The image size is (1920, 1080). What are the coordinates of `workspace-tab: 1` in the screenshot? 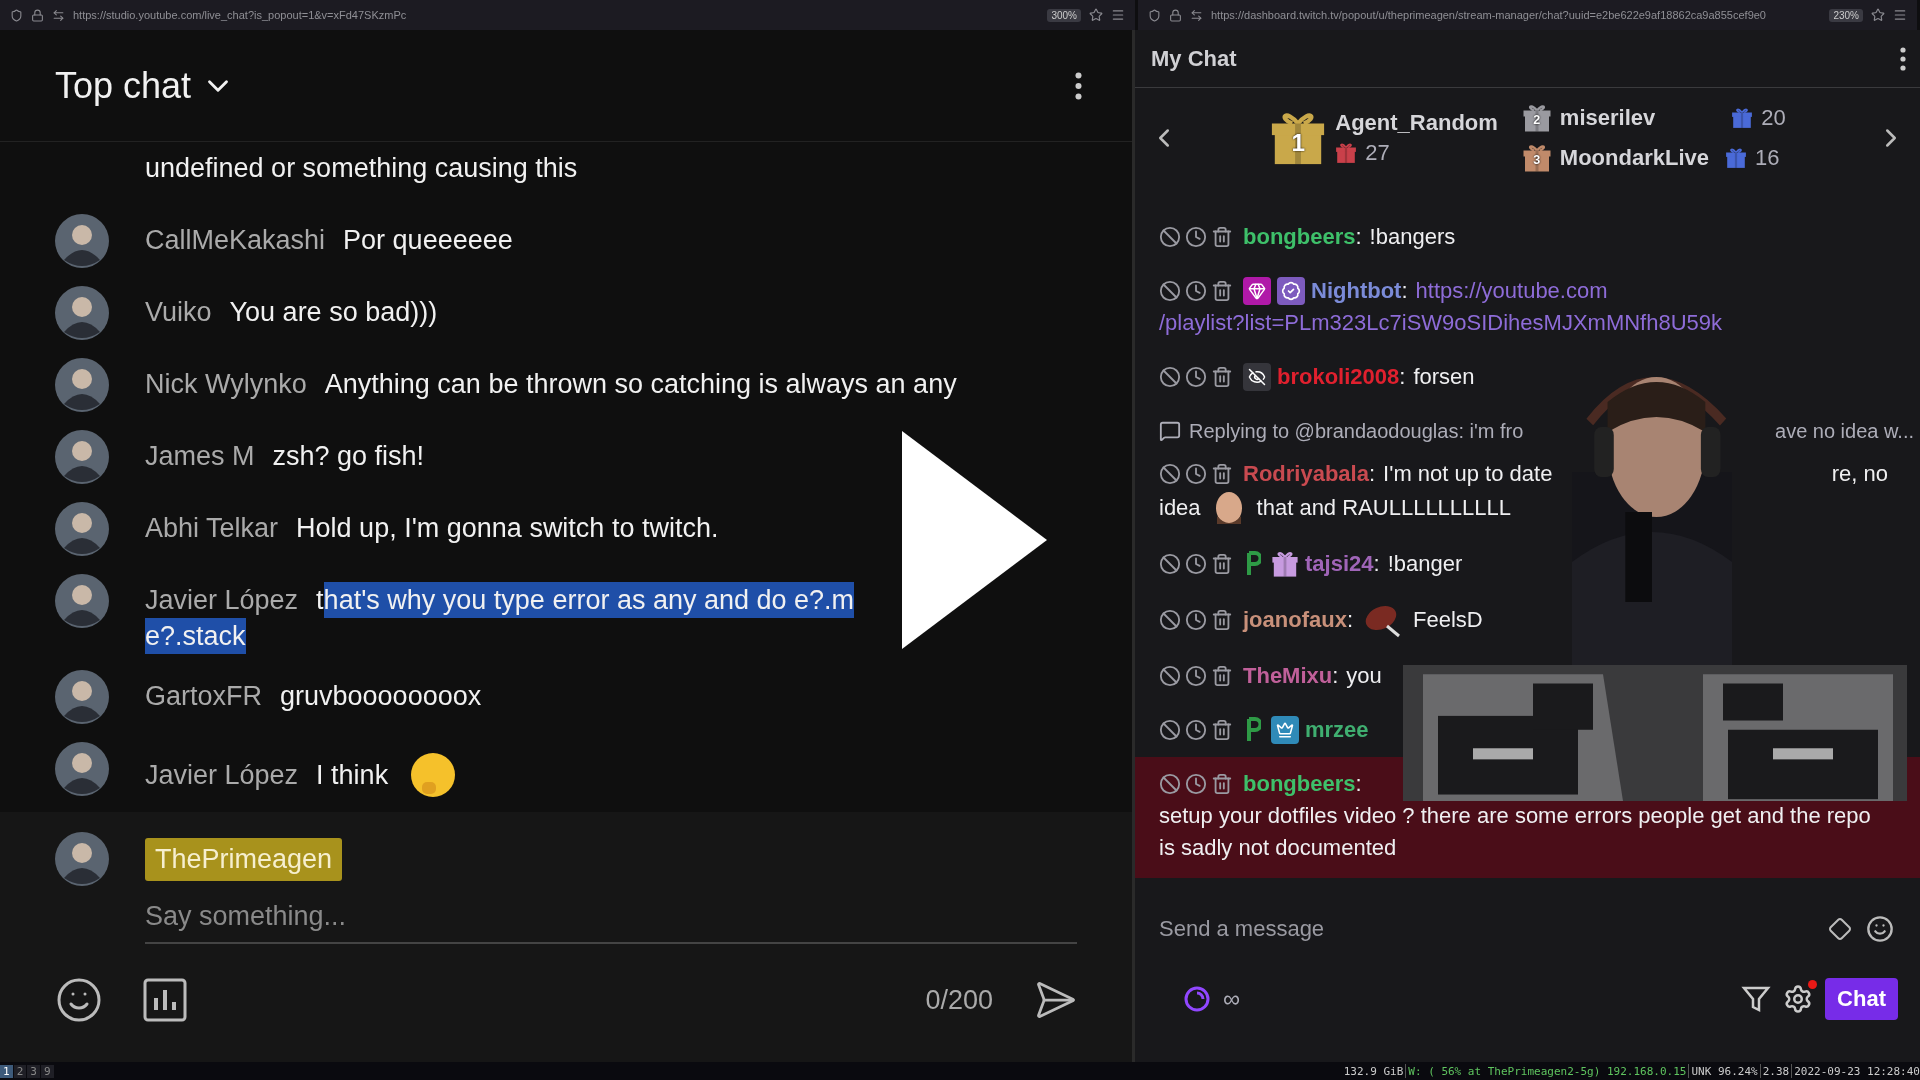 It's located at (6, 1071).